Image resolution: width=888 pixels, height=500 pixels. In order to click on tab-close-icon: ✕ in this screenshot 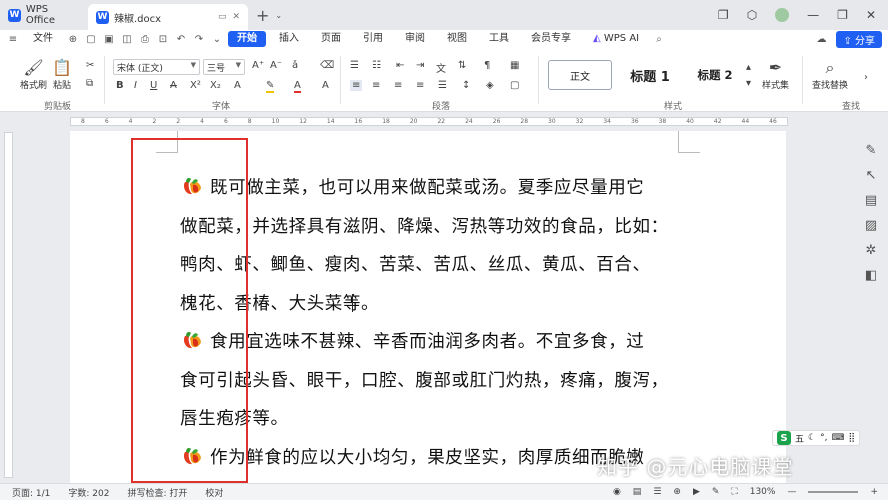, I will do `click(236, 17)`.